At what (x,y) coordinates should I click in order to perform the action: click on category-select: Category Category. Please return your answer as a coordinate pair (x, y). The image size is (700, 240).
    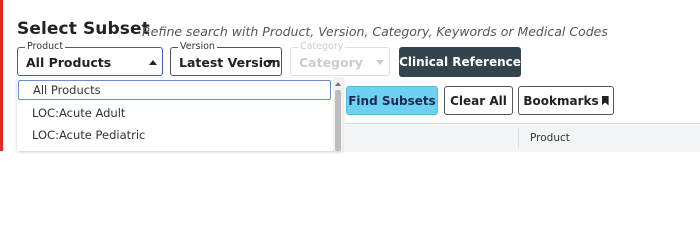
    Looking at the image, I should click on (340, 58).